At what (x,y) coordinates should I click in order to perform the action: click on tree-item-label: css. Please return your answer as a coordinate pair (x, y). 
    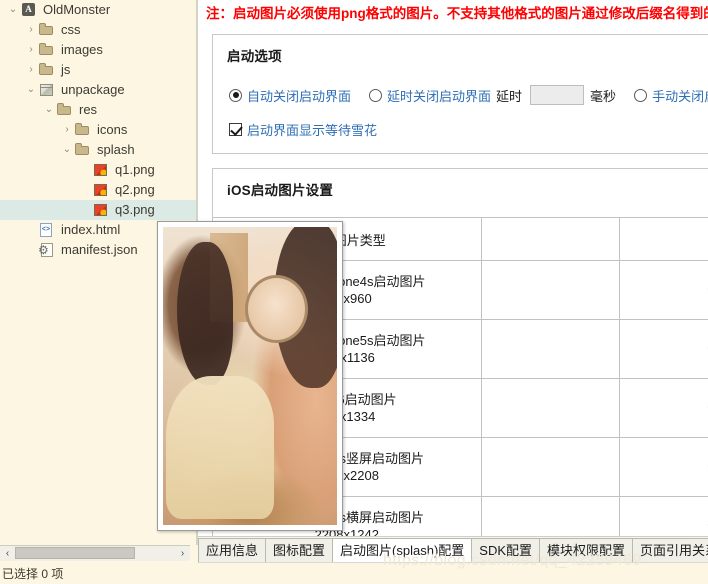
    Looking at the image, I should click on (71, 29).